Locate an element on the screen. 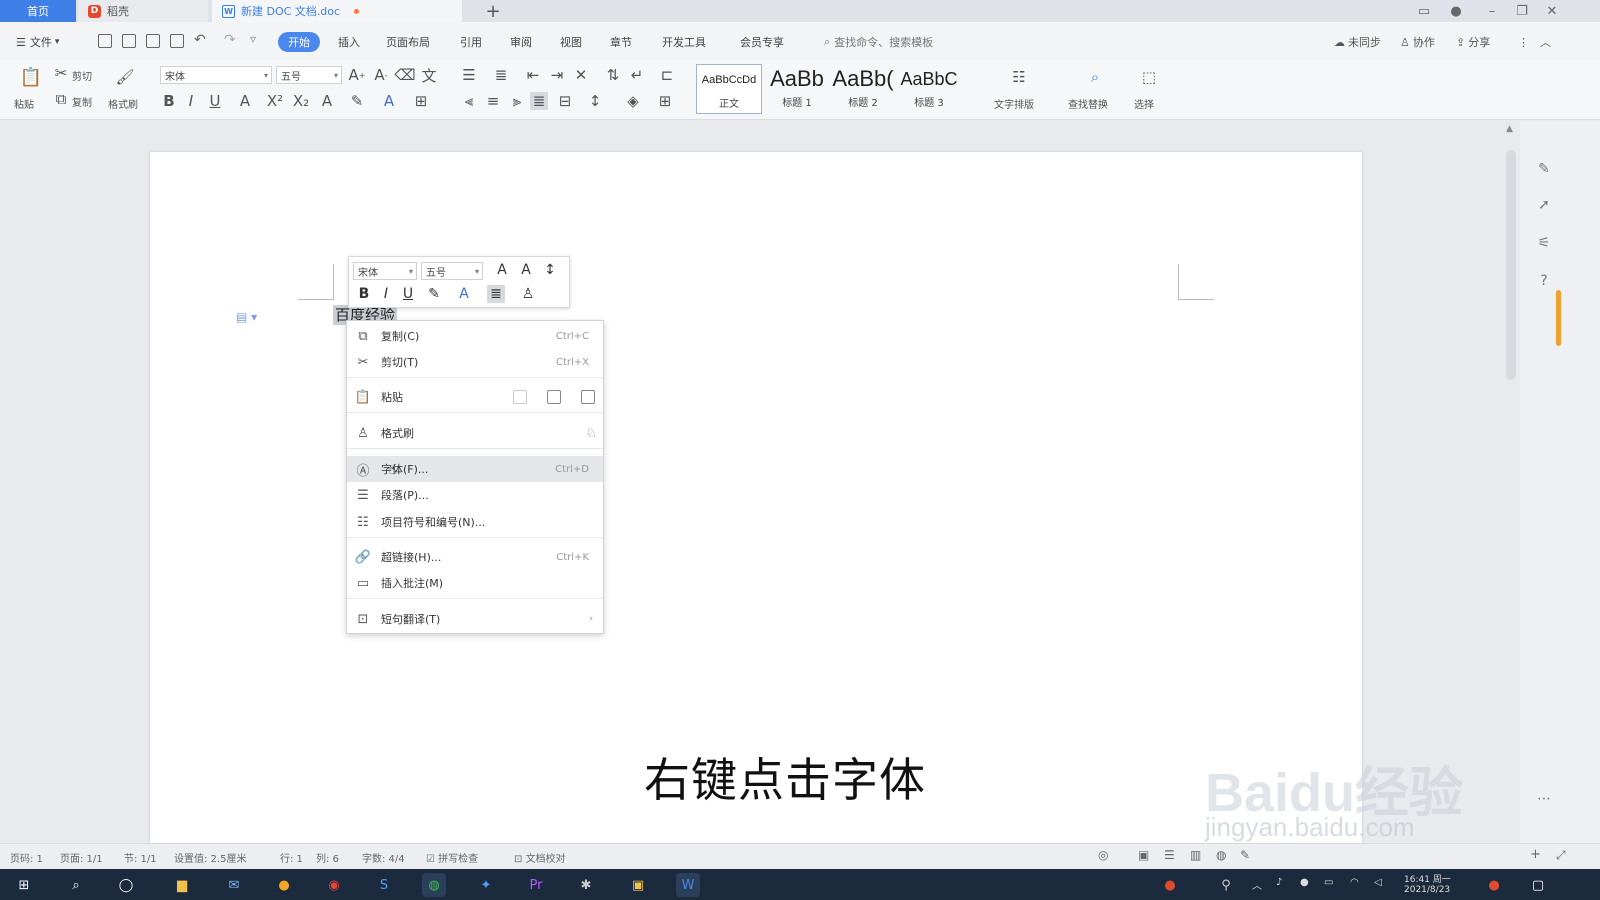 Image resolution: width=1600 pixels, height=900 pixels. close-icon: ✕ is located at coordinates (1552, 11).